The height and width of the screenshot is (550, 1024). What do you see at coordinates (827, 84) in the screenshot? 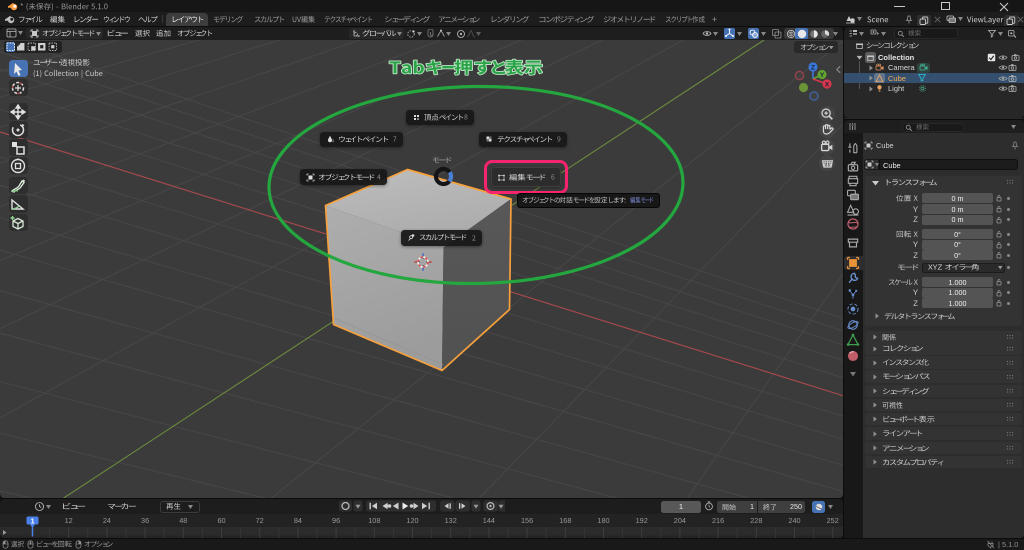
I see `svg-text: X` at bounding box center [827, 84].